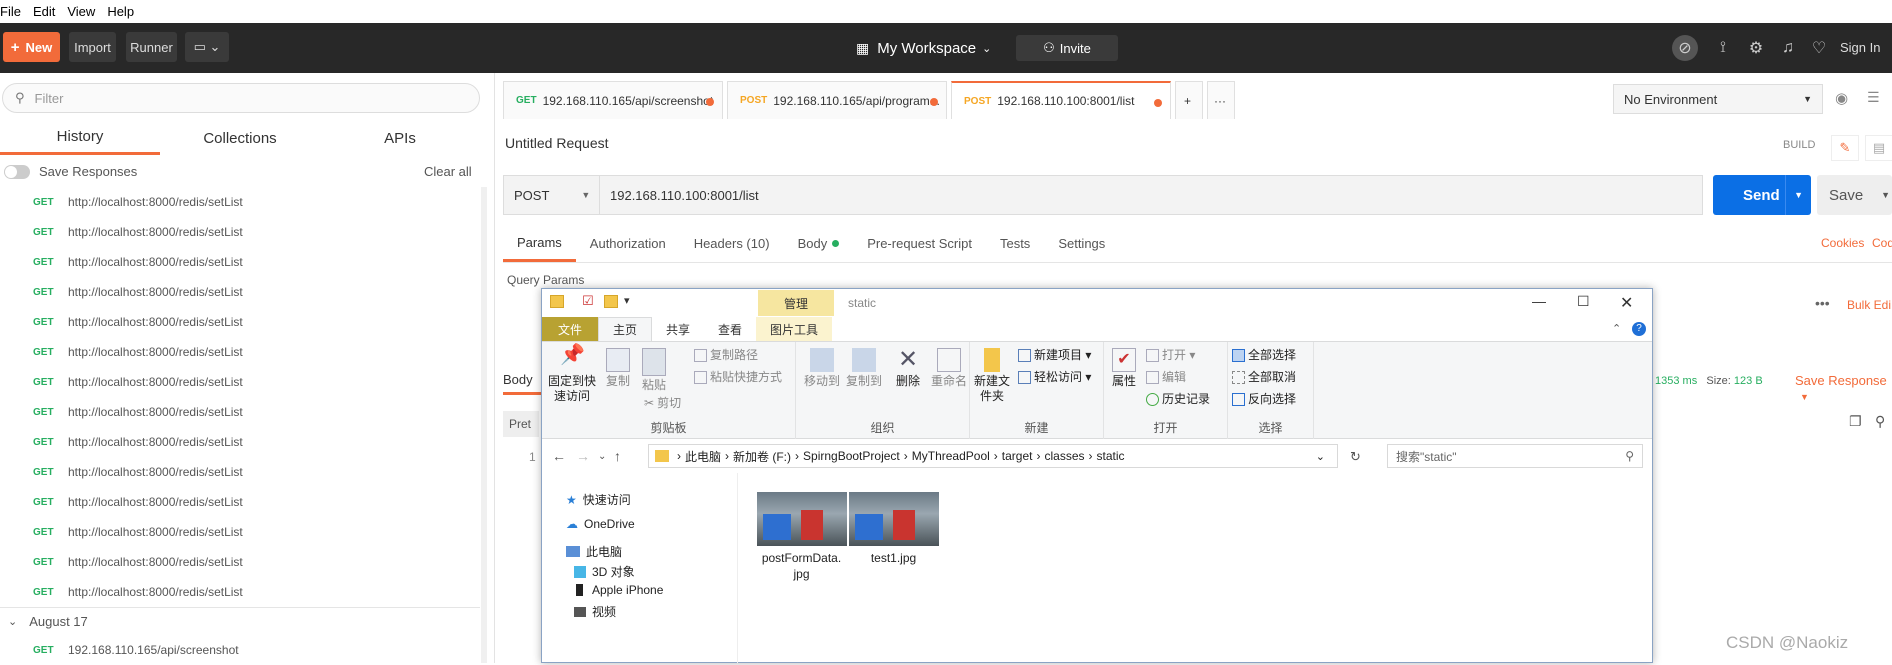 The width and height of the screenshot is (1892, 665). What do you see at coordinates (1539, 301) in the screenshot?
I see `minimize-icon: —` at bounding box center [1539, 301].